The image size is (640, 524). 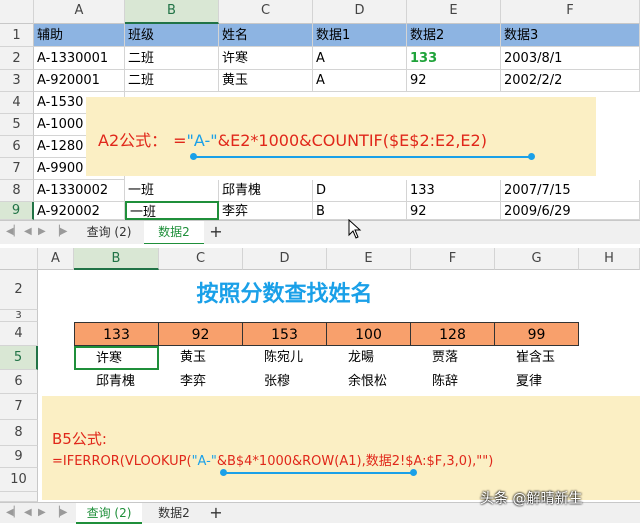 I want to click on table-cell: D, so click(x=360, y=191).